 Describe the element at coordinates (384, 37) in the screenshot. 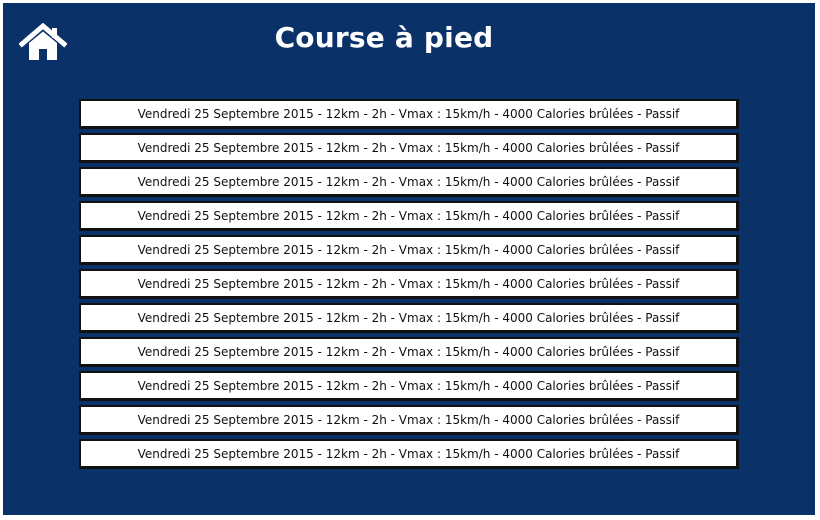

I see `page-title: Course à pied` at that location.